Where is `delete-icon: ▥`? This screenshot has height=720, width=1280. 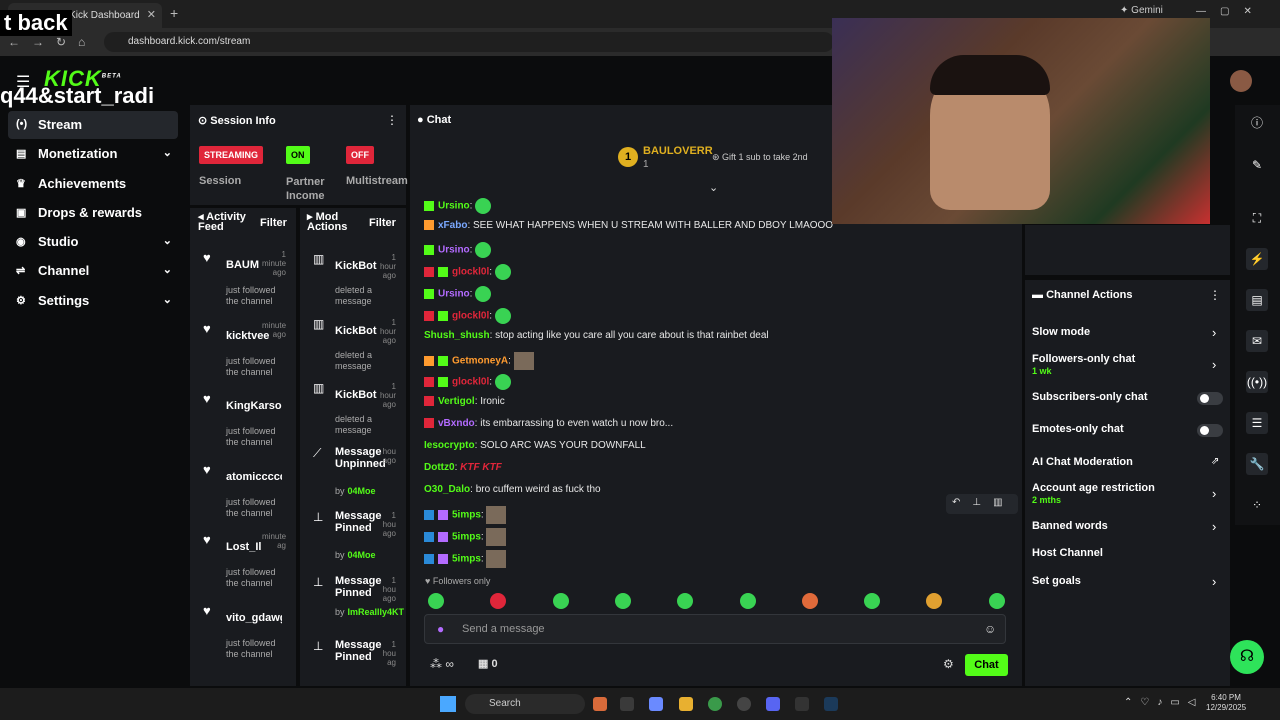 delete-icon: ▥ is located at coordinates (1003, 502).